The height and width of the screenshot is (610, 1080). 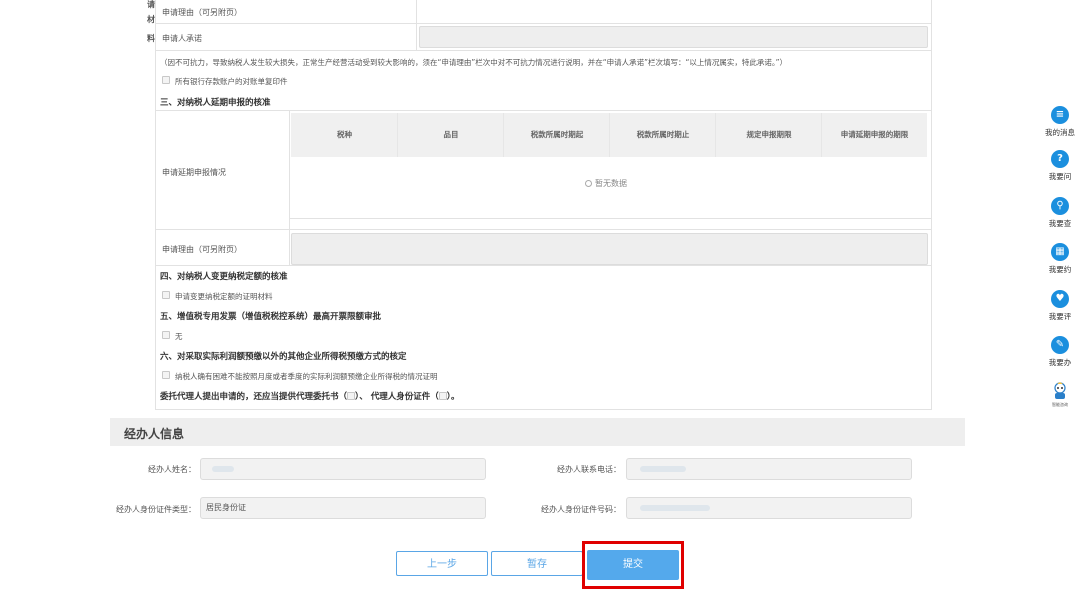 I want to click on table-header-extension: 申请延期申报的期限, so click(x=874, y=135).